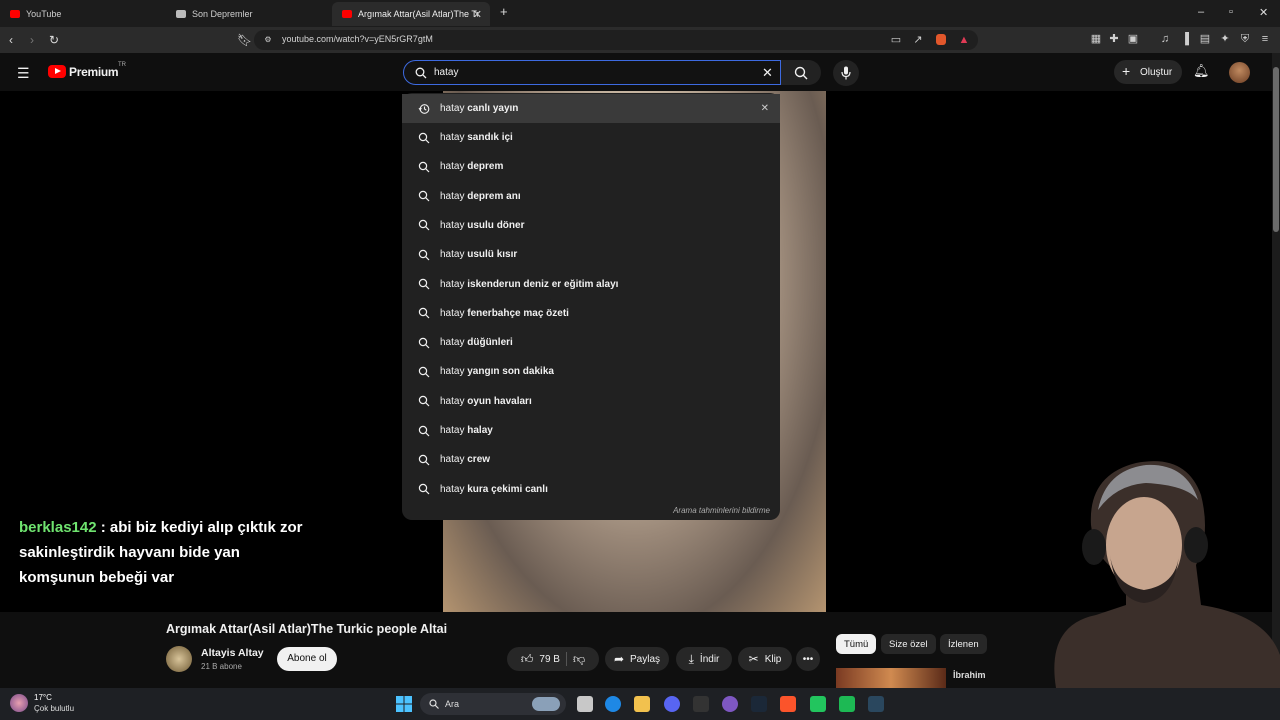 The width and height of the screenshot is (1280, 720). Describe the element at coordinates (232, 653) in the screenshot. I see `channel-name: Altayis Altay` at that location.